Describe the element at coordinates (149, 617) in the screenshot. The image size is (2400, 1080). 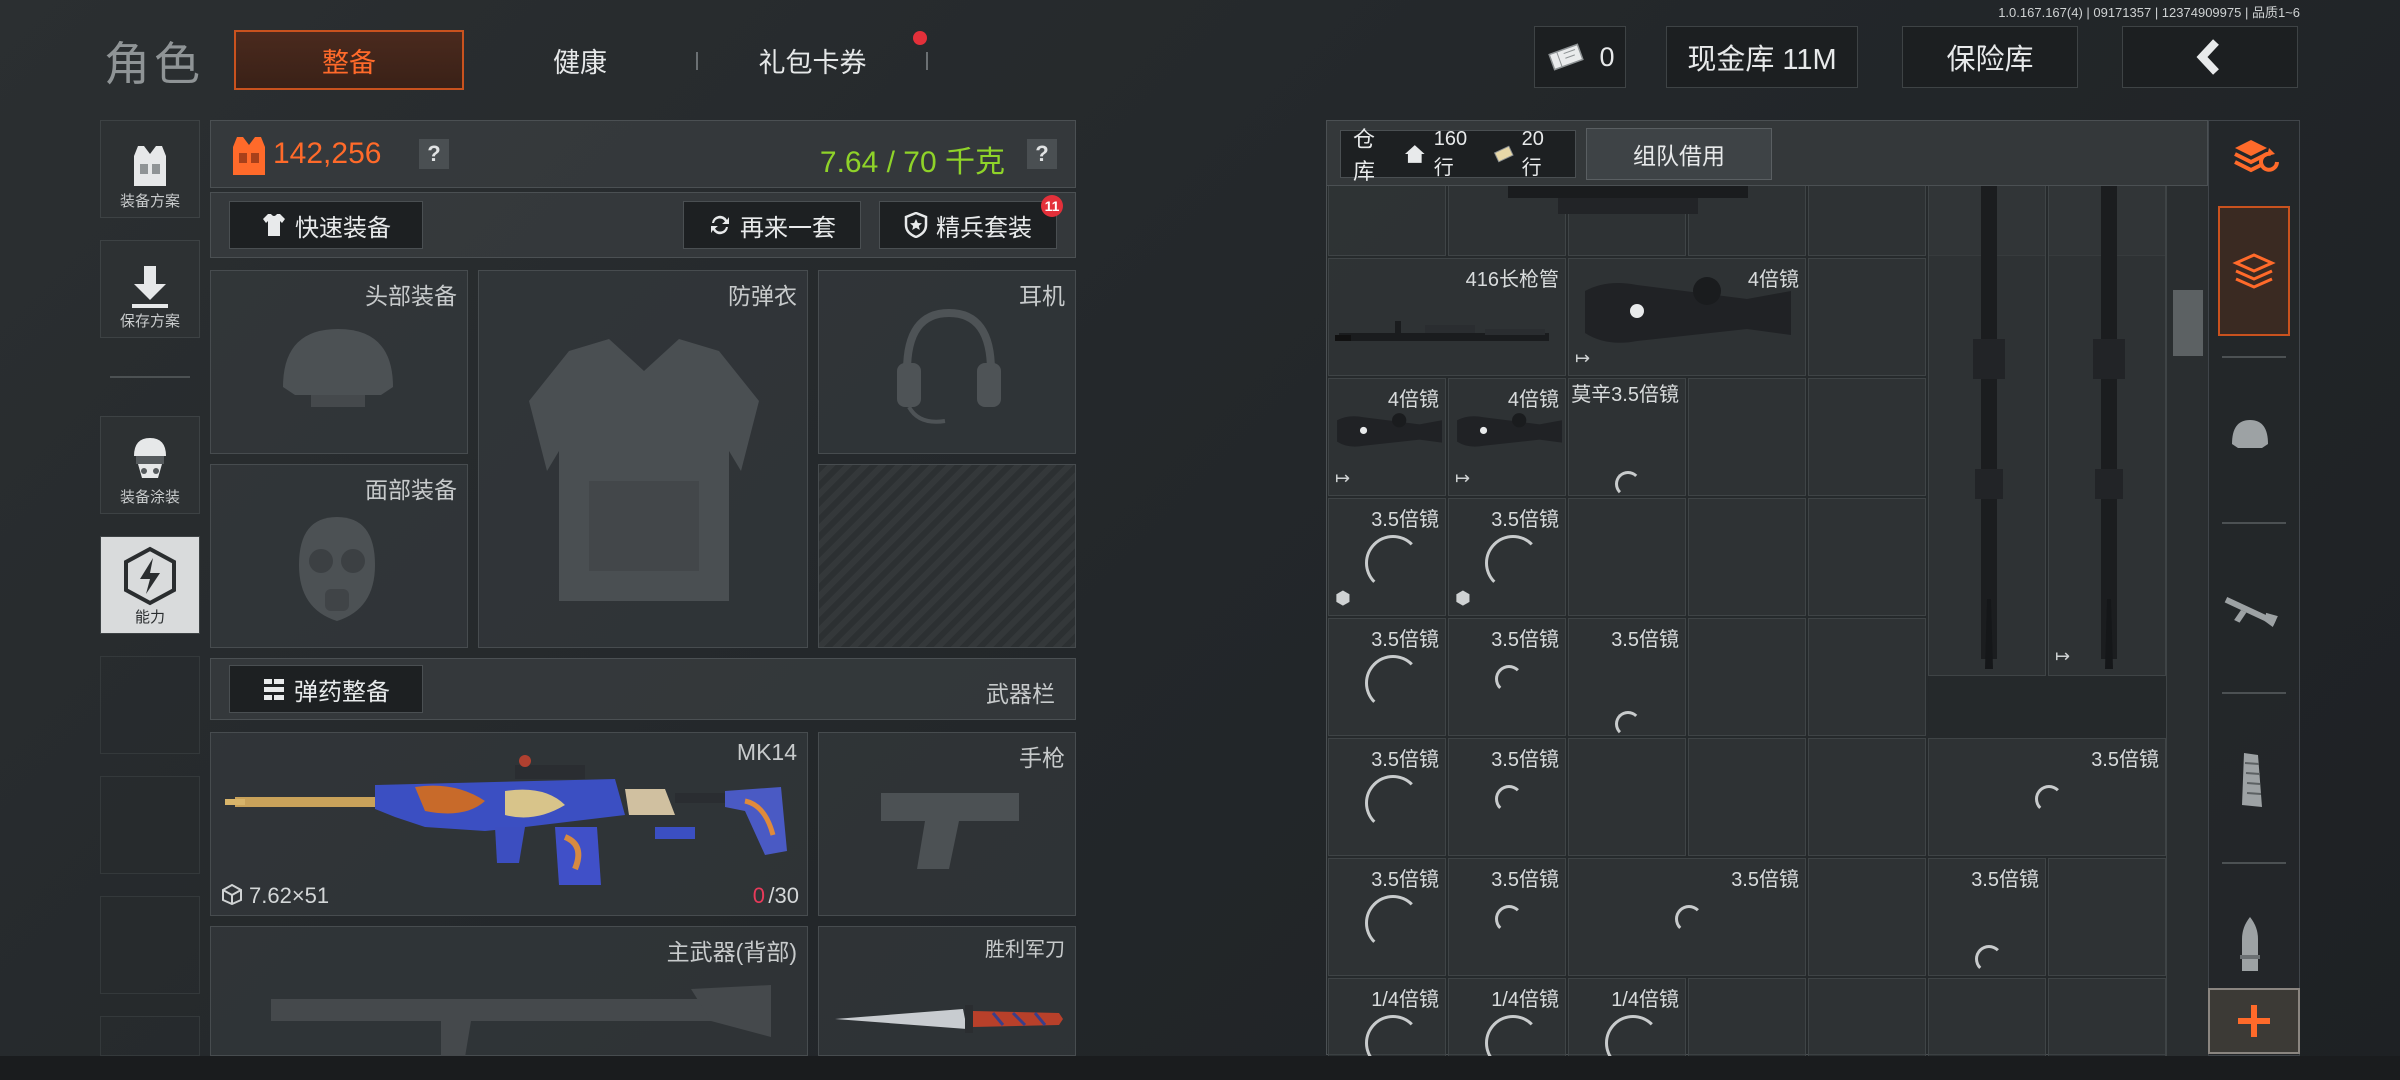
I see `sidebar-label: 能力` at that location.